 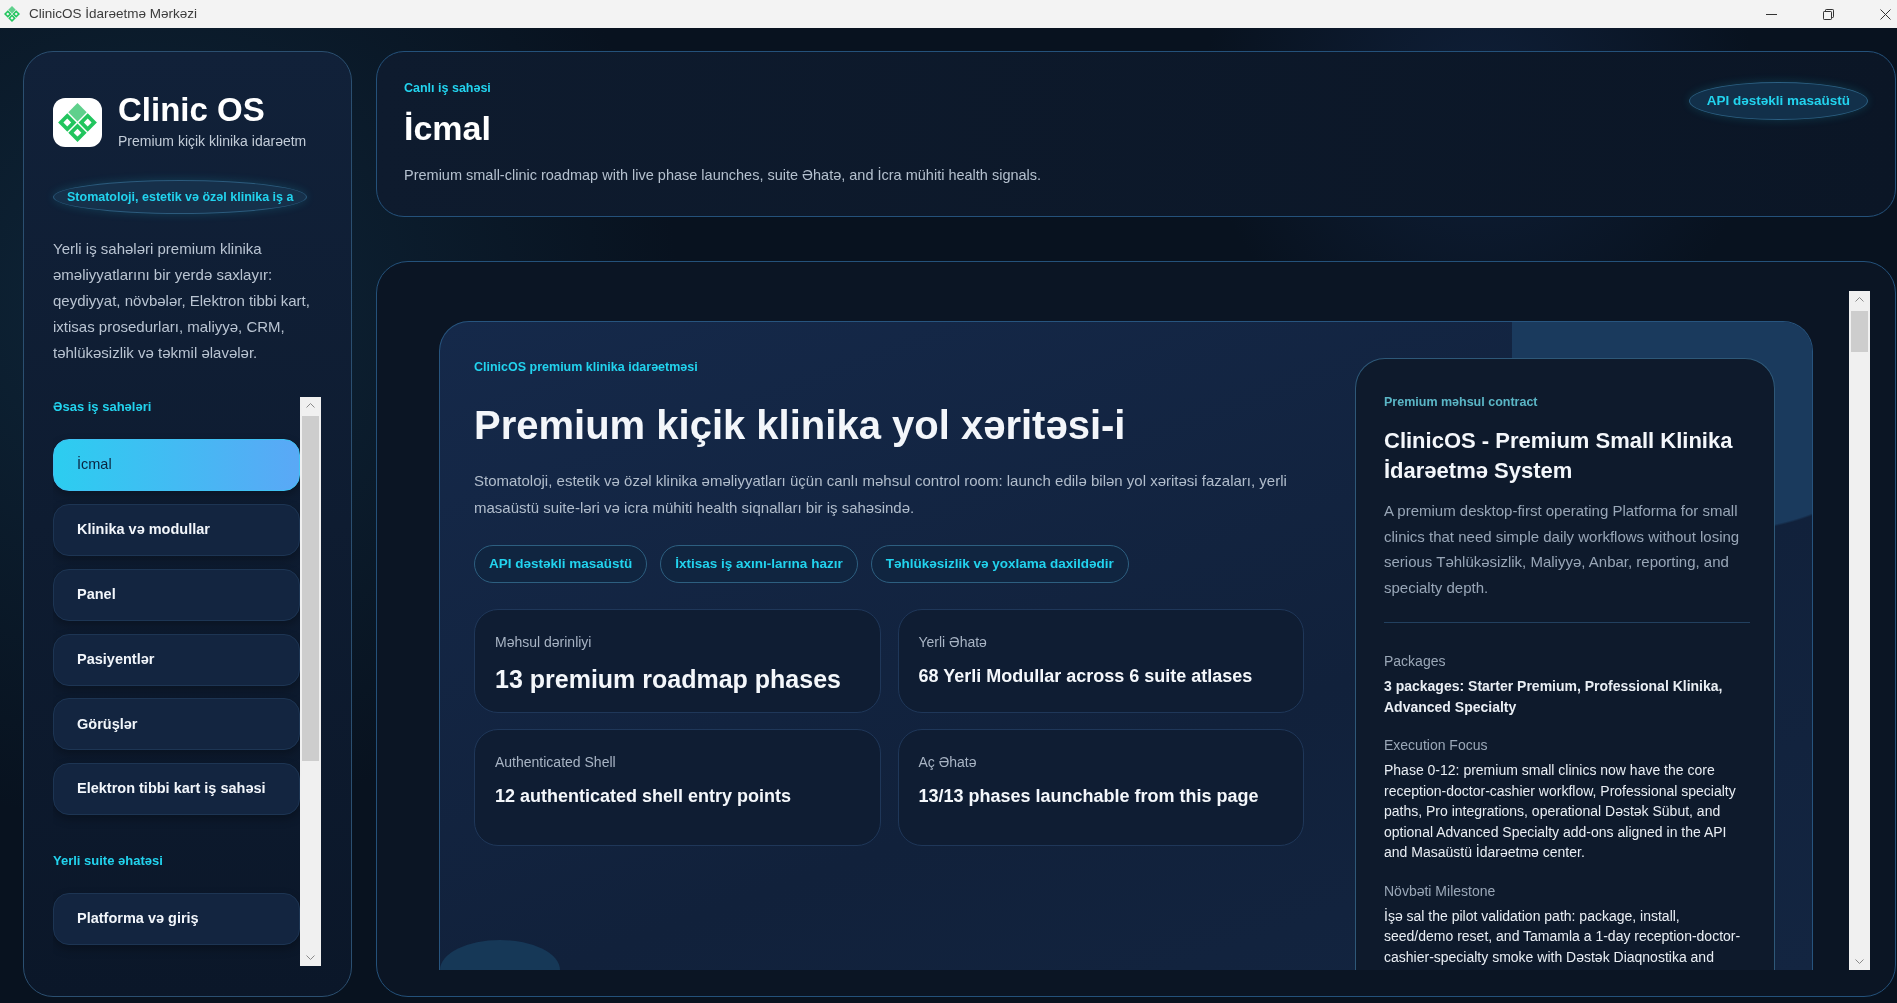 What do you see at coordinates (668, 679) in the screenshot?
I see `stat-value: 13 premium roadmap phases` at bounding box center [668, 679].